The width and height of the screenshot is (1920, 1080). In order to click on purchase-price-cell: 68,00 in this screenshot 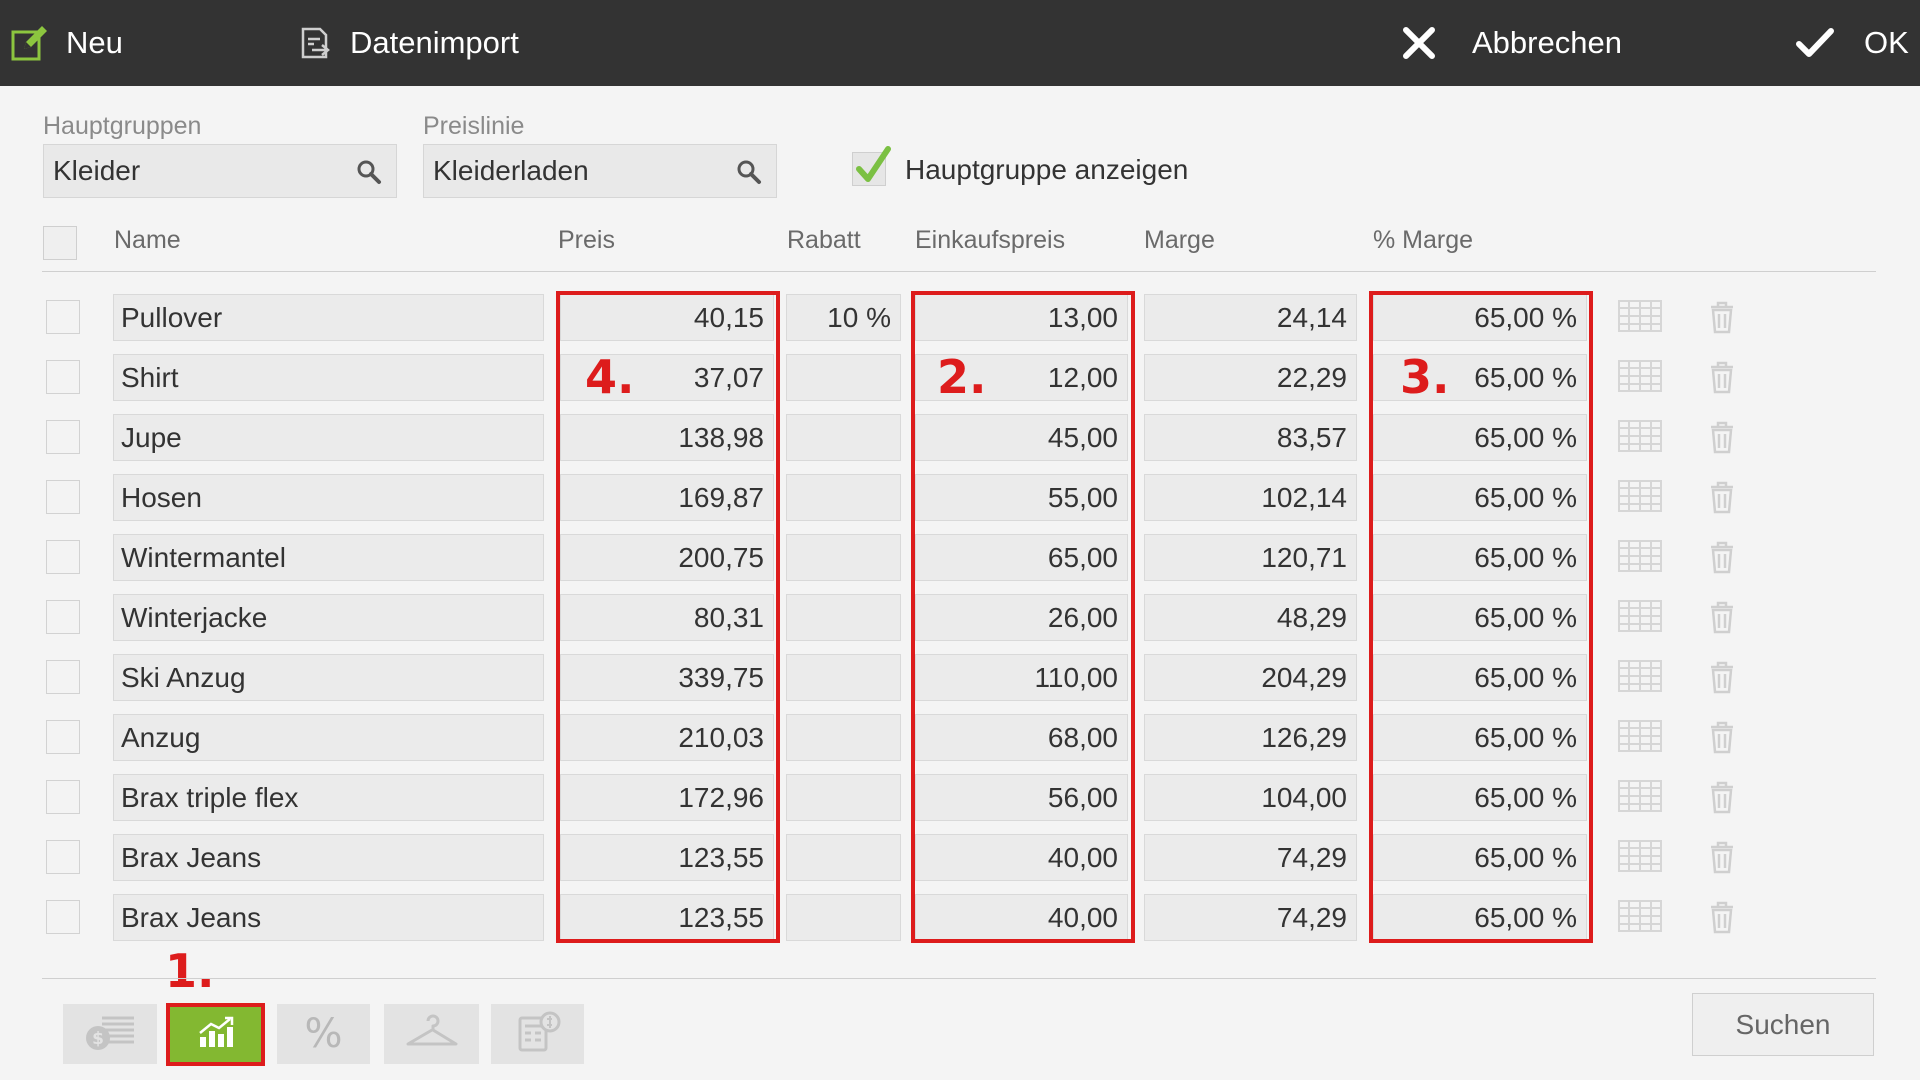, I will do `click(1021, 737)`.